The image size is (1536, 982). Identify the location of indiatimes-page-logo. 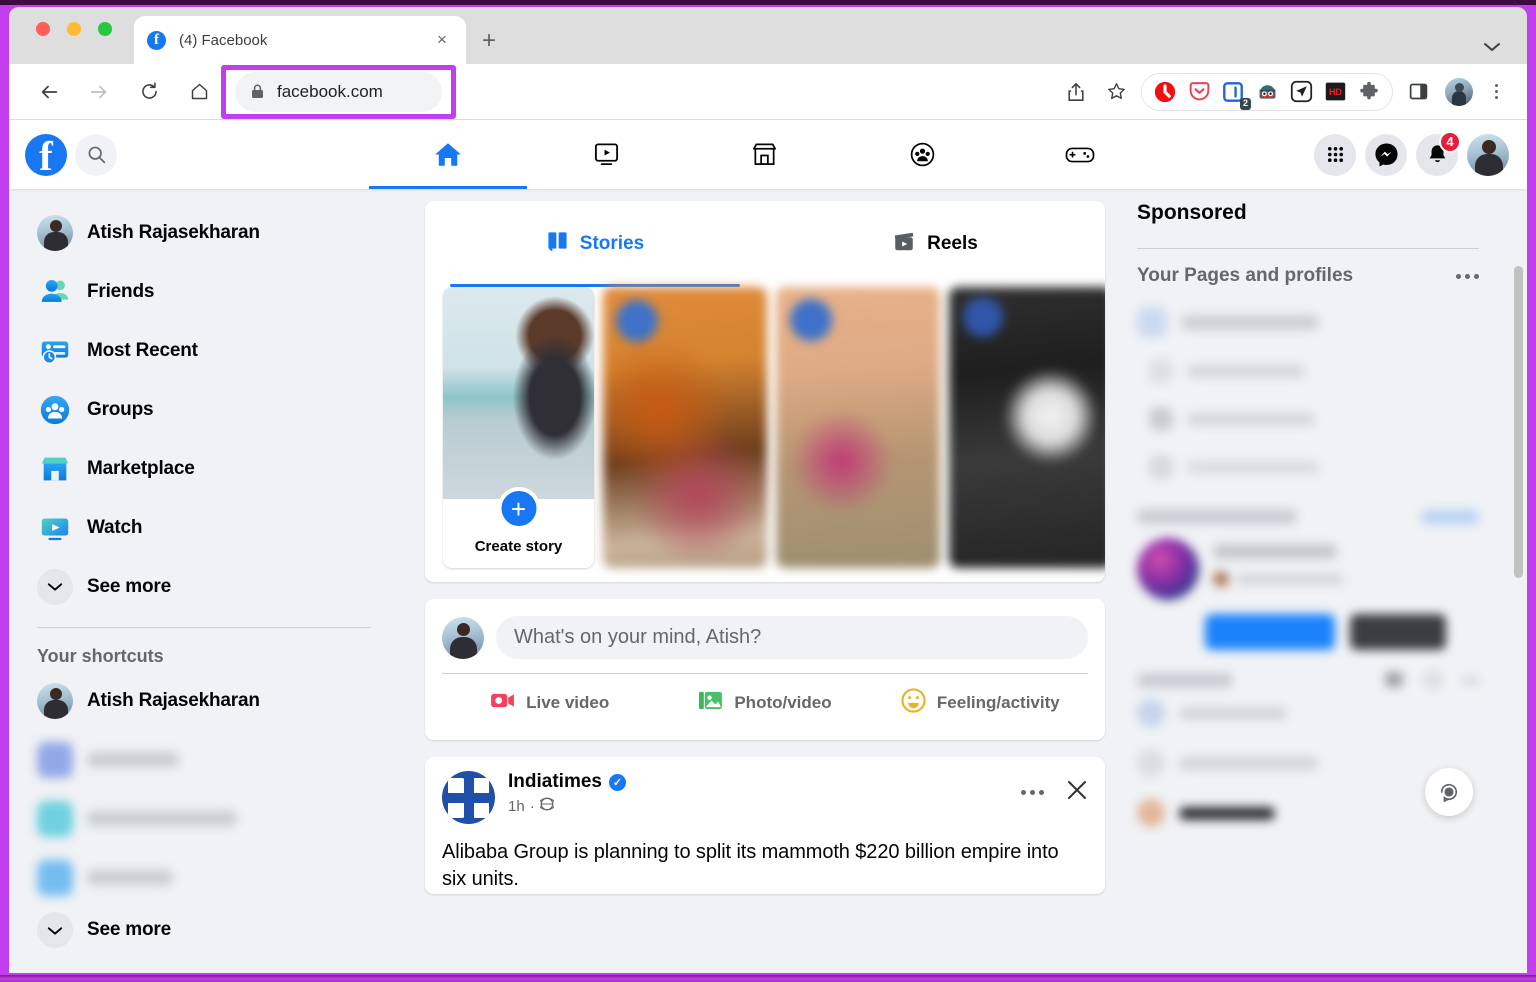
(468, 797).